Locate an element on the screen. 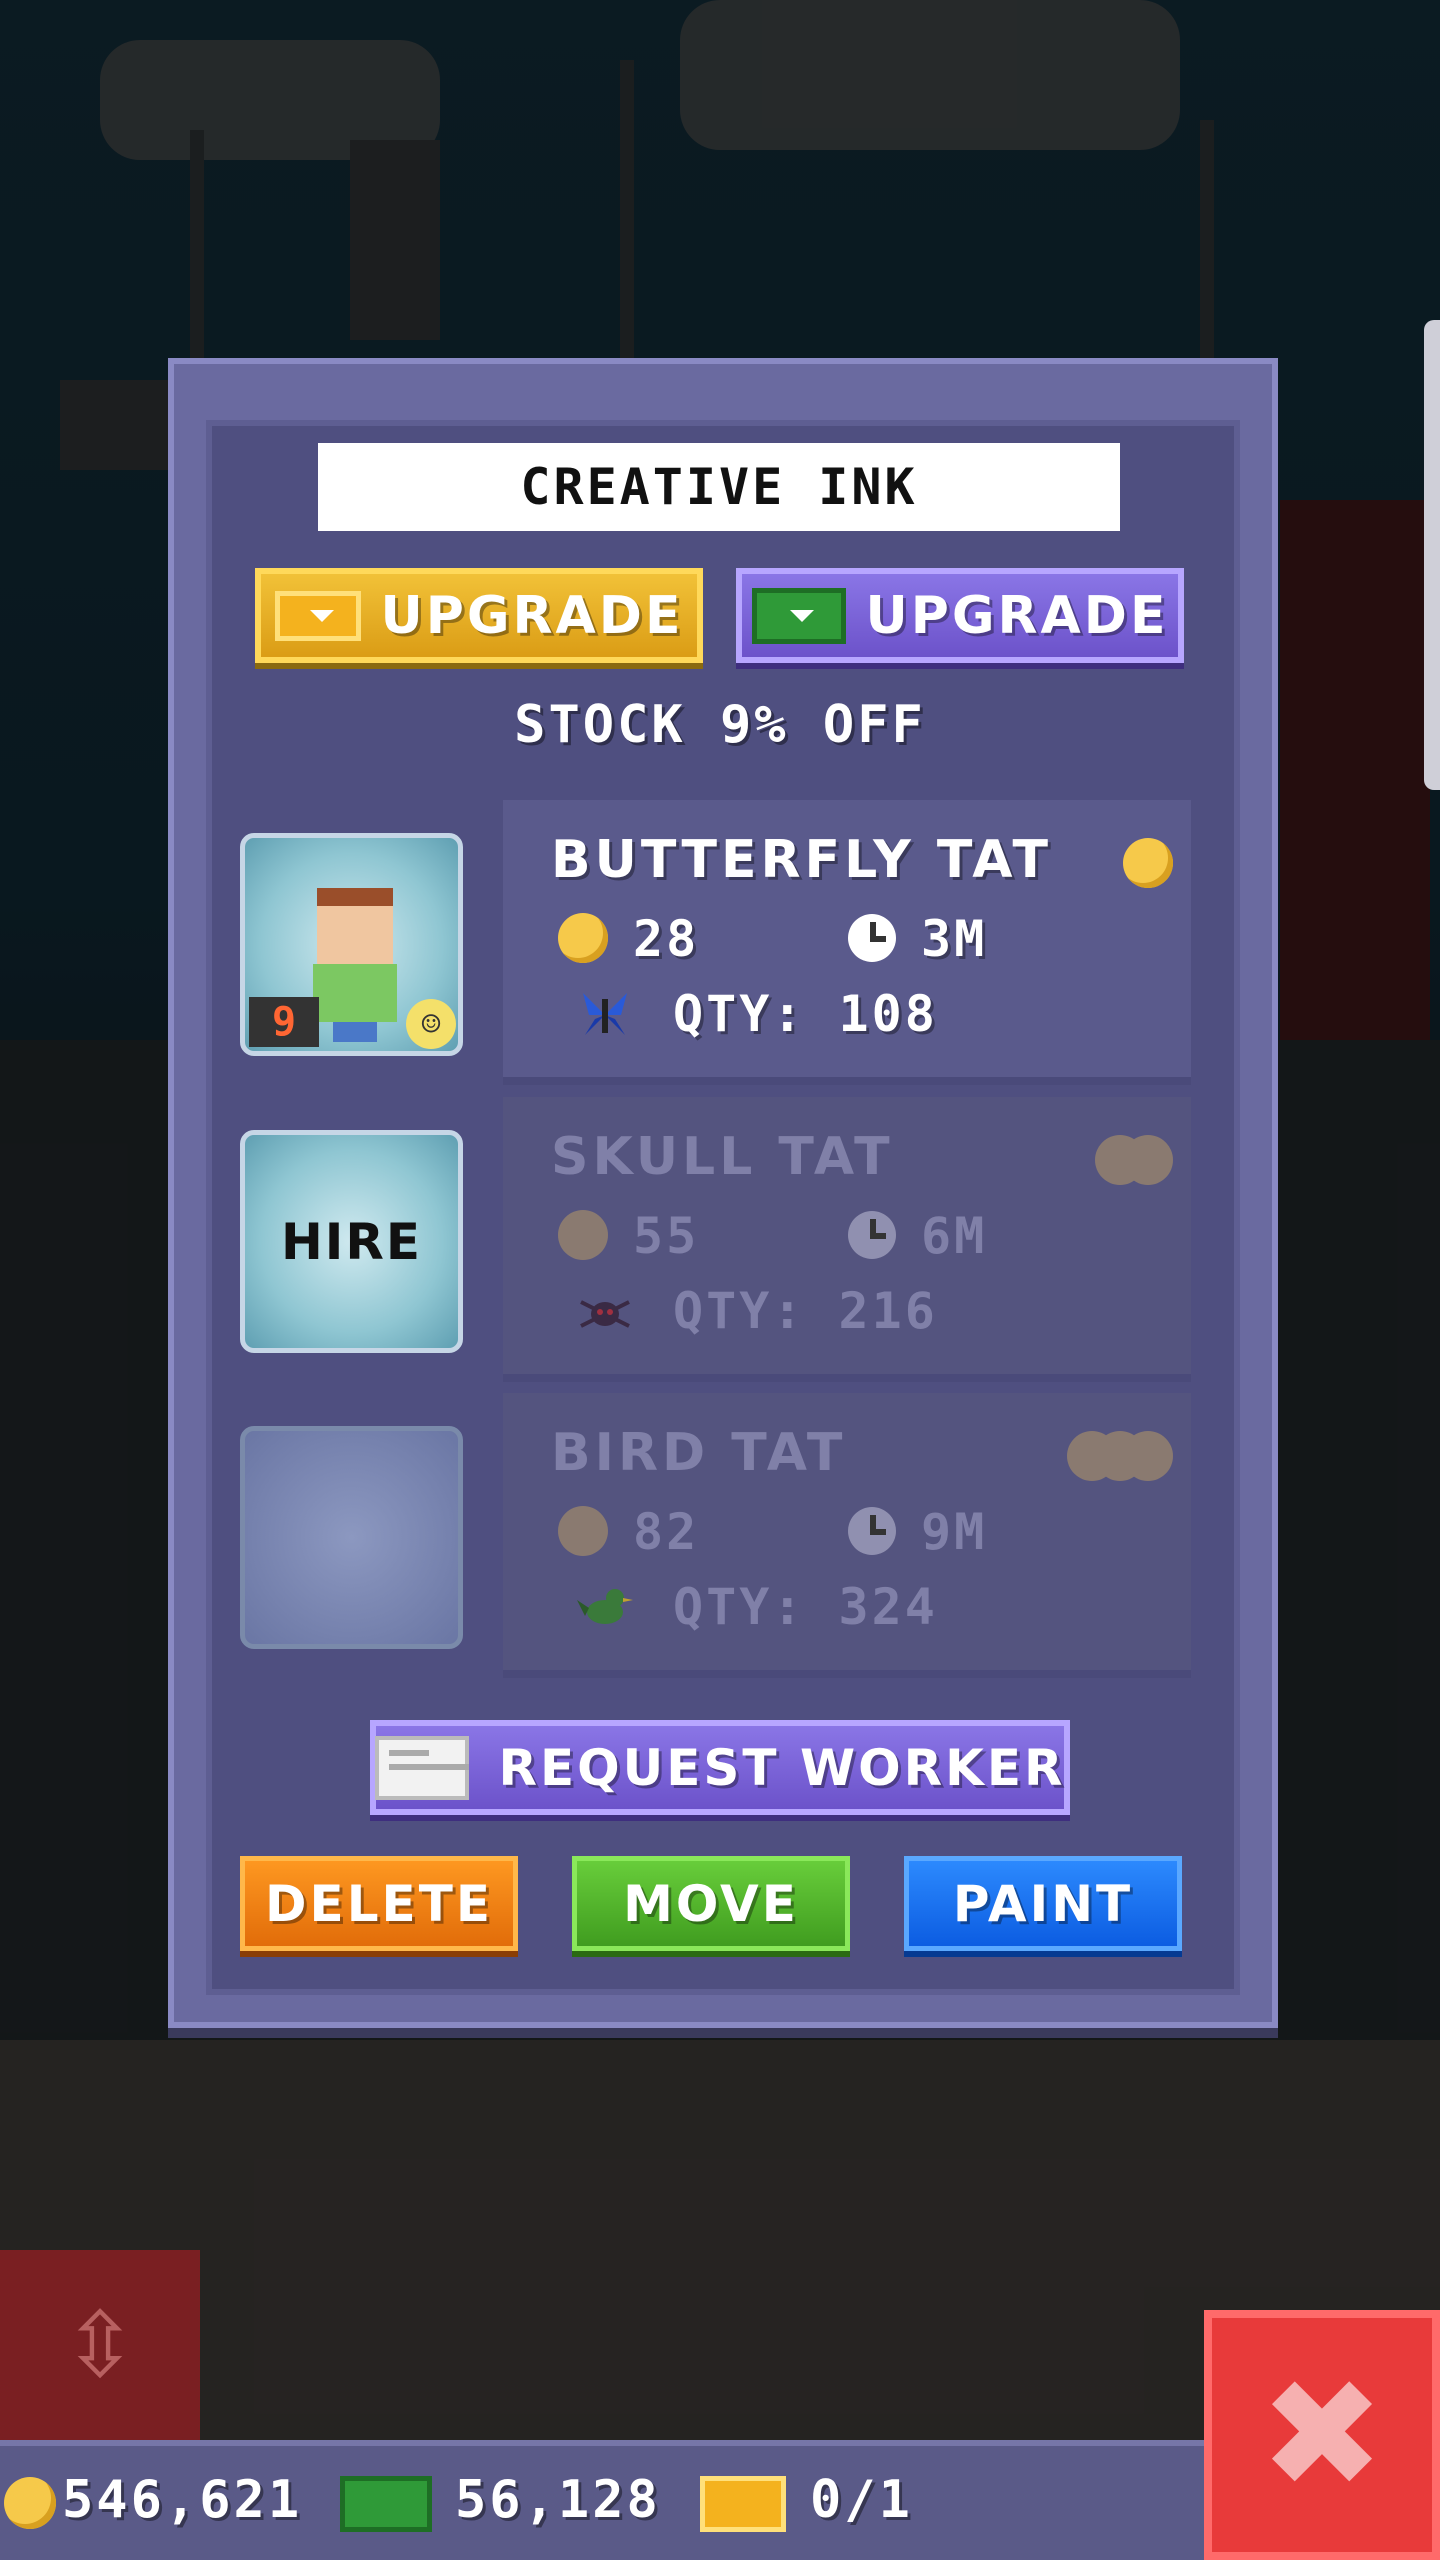  side-tab is located at coordinates (1432, 555).